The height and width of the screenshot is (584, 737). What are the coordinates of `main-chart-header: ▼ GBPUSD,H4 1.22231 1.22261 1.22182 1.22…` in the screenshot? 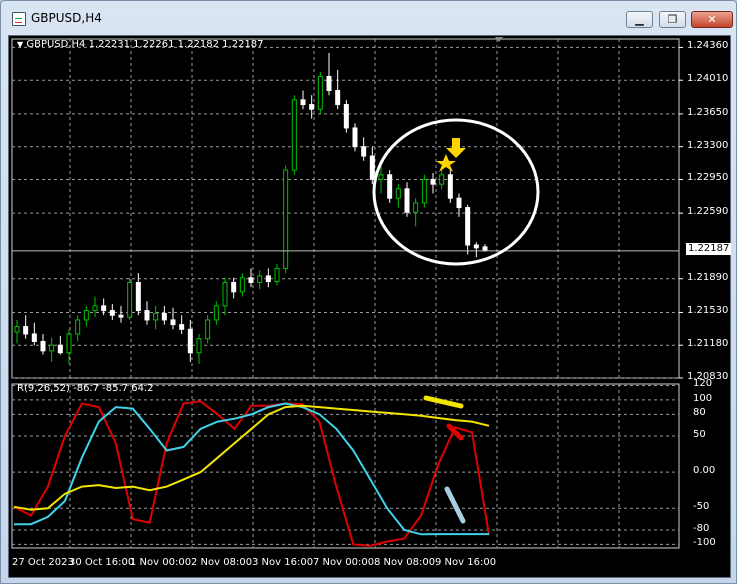 It's located at (140, 44).